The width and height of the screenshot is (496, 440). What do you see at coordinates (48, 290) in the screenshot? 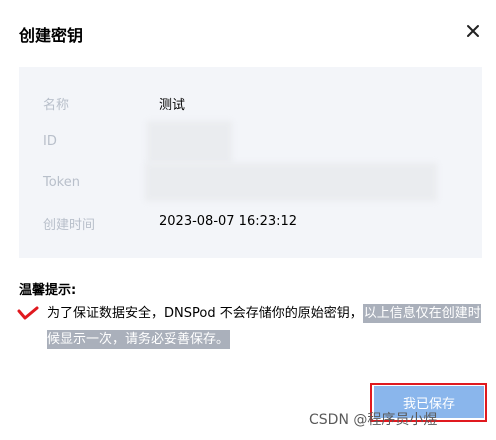
I see `tip-title: 温馨提示:` at bounding box center [48, 290].